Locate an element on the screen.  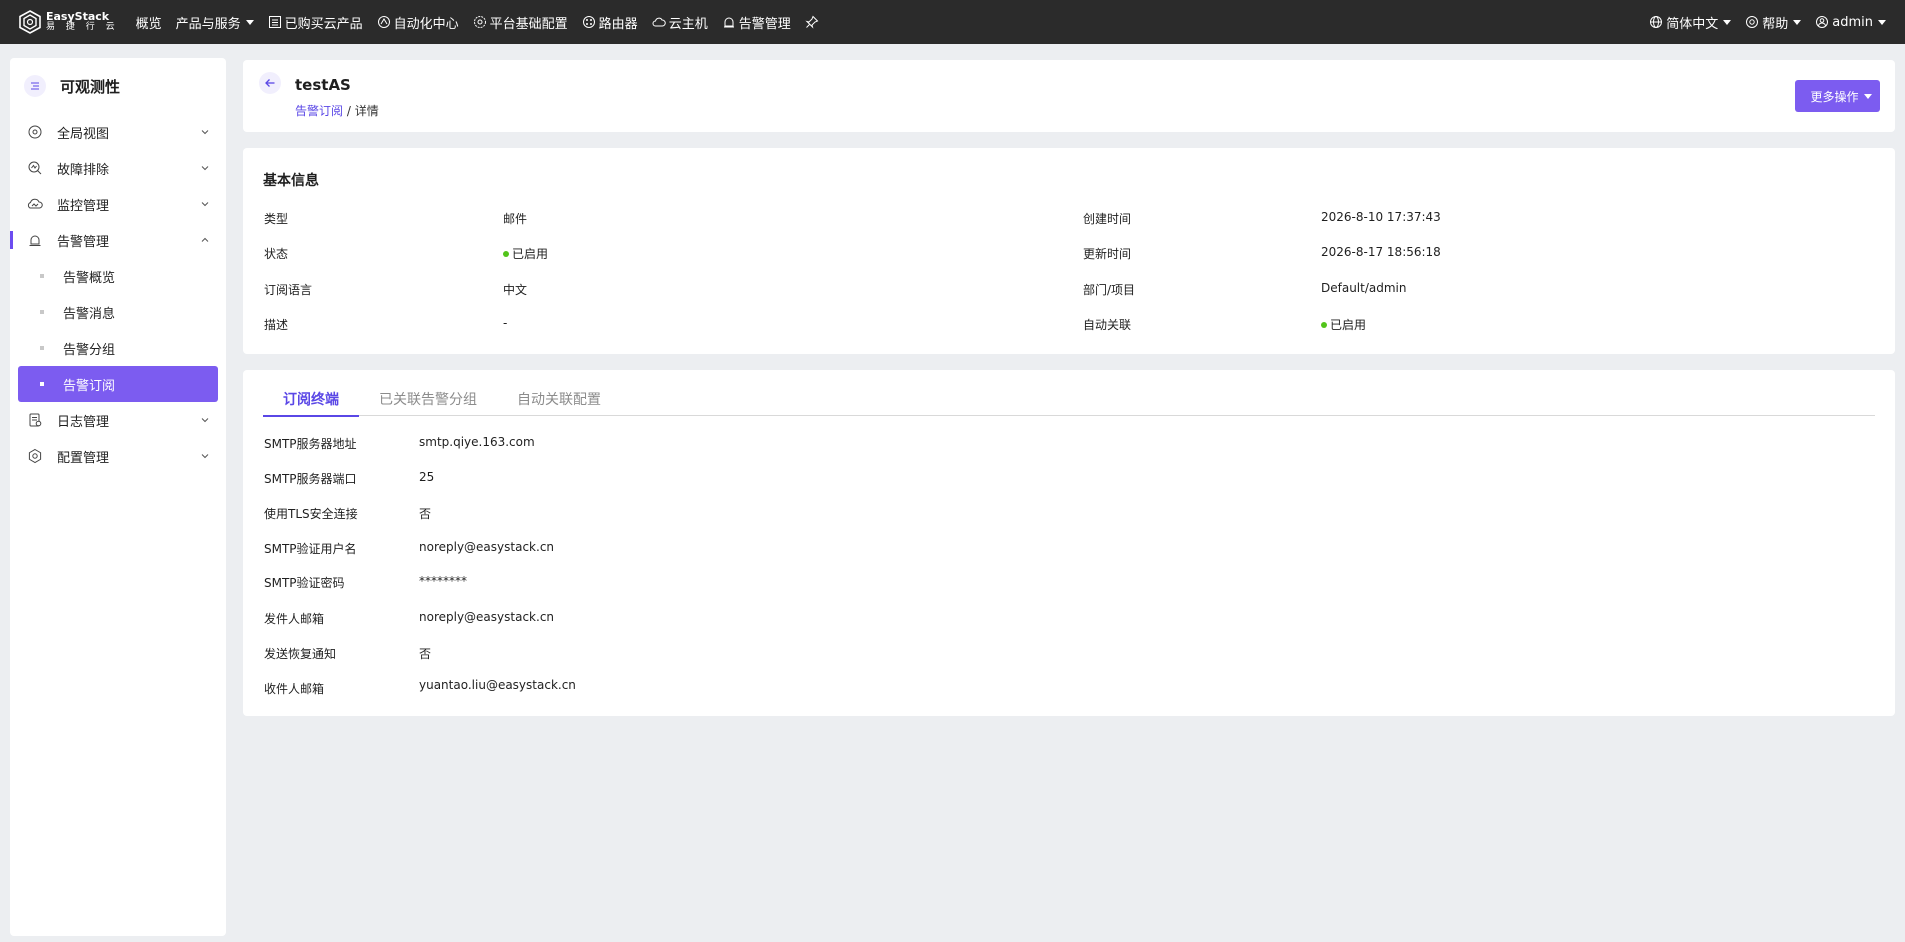
info-label-updated: 更新时间 is located at coordinates (1107, 254).